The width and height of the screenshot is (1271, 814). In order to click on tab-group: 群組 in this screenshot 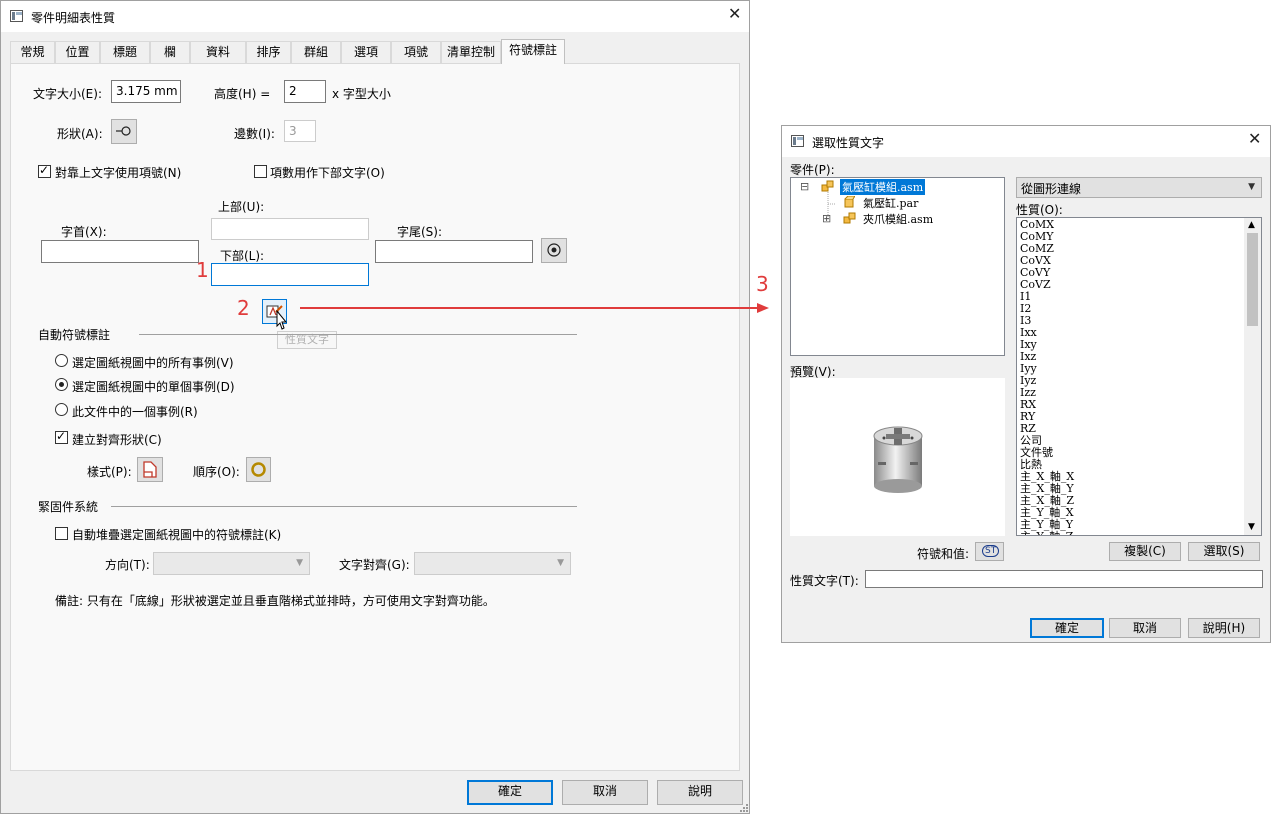, I will do `click(316, 52)`.